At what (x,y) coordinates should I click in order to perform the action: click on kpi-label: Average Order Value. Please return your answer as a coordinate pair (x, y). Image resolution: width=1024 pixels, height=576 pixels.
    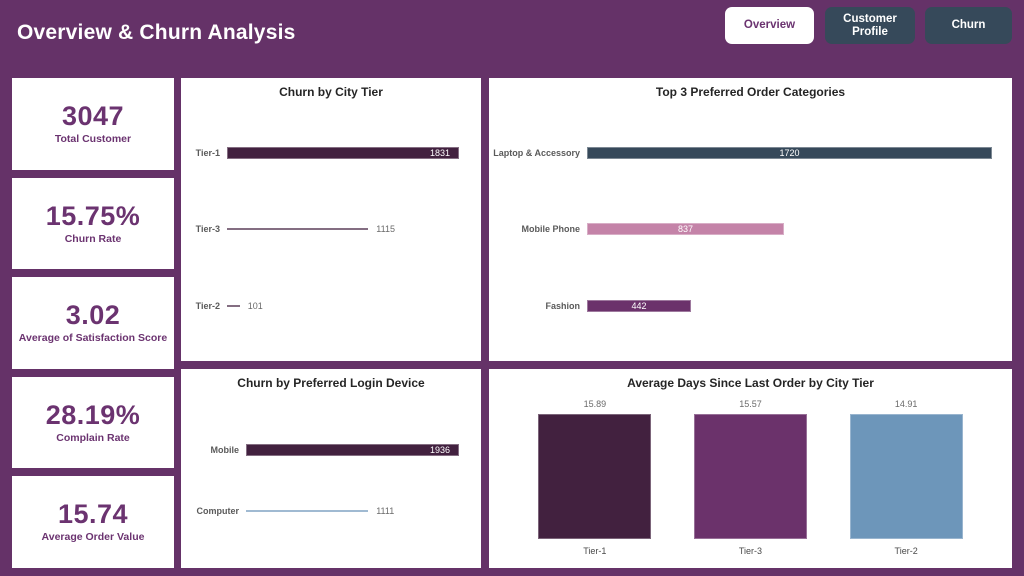
    Looking at the image, I should click on (93, 537).